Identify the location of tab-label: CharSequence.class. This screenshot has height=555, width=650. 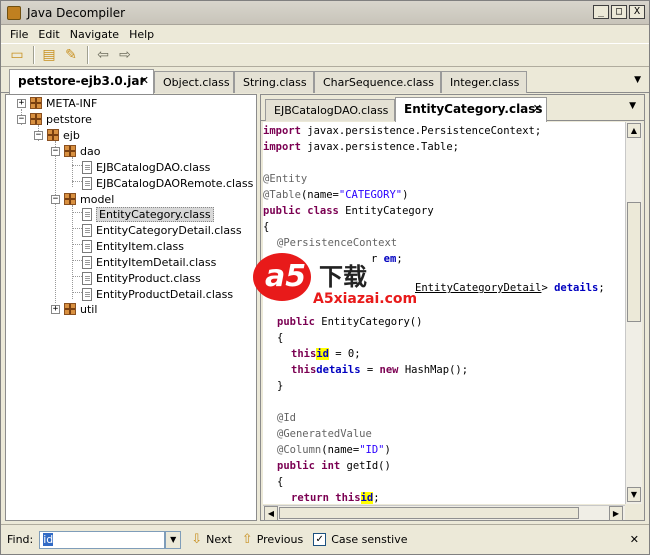
(378, 82).